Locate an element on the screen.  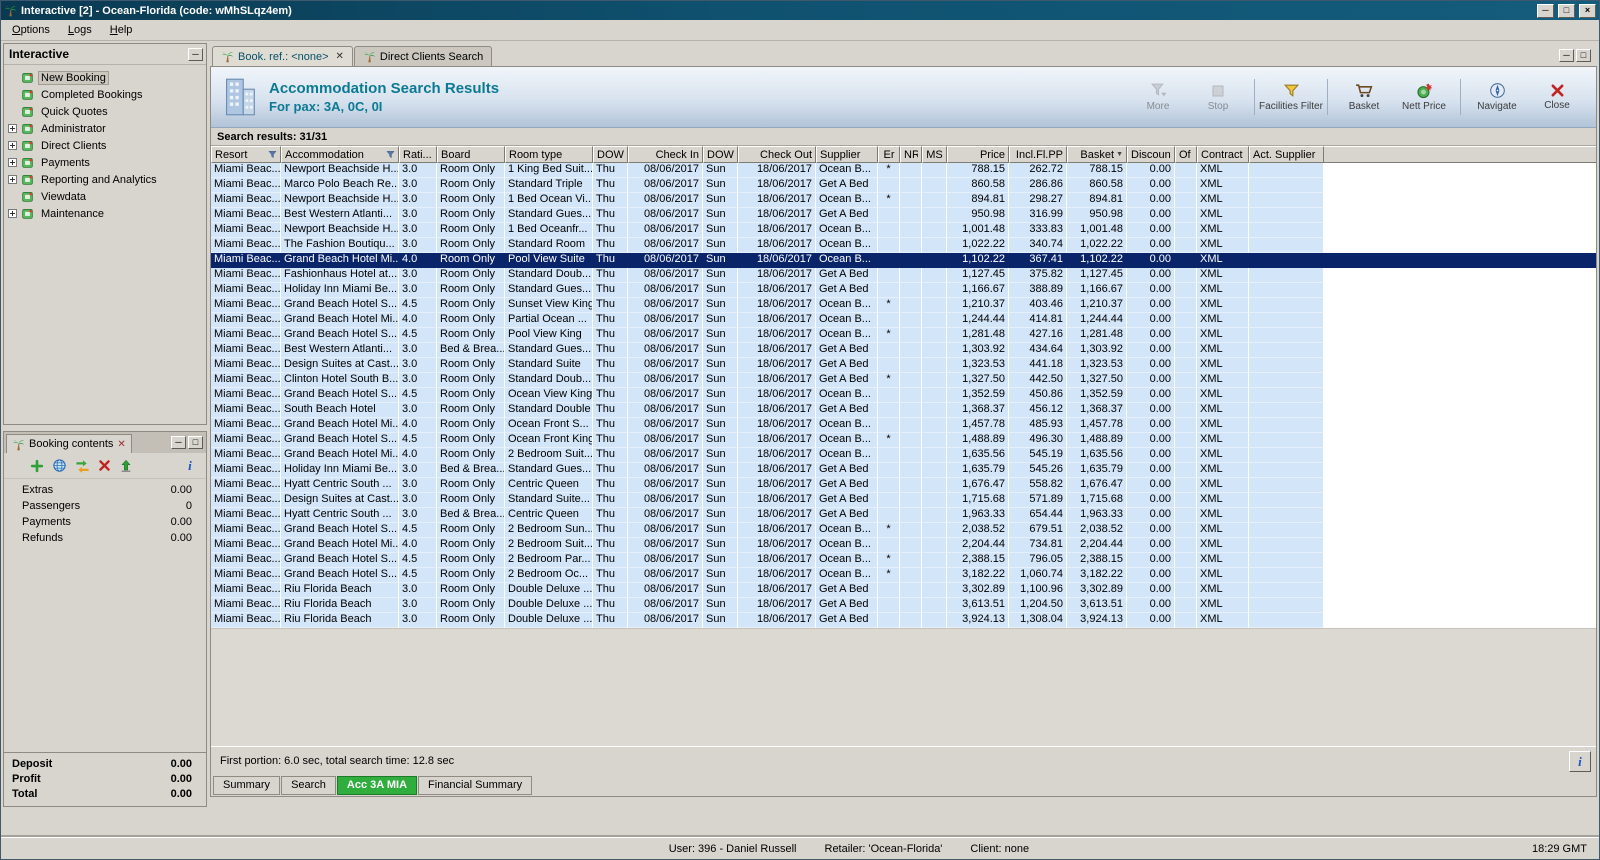
info-button: i is located at coordinates (1580, 761).